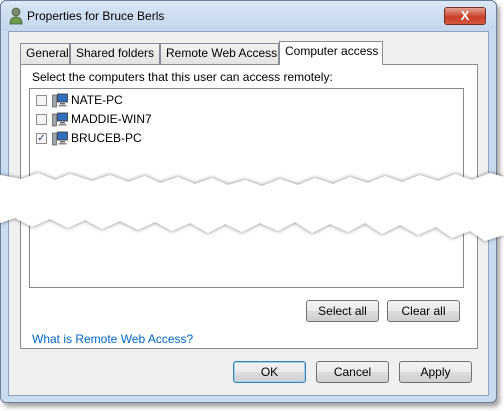 This screenshot has width=504, height=411. I want to click on tab-general: General, so click(45, 53).